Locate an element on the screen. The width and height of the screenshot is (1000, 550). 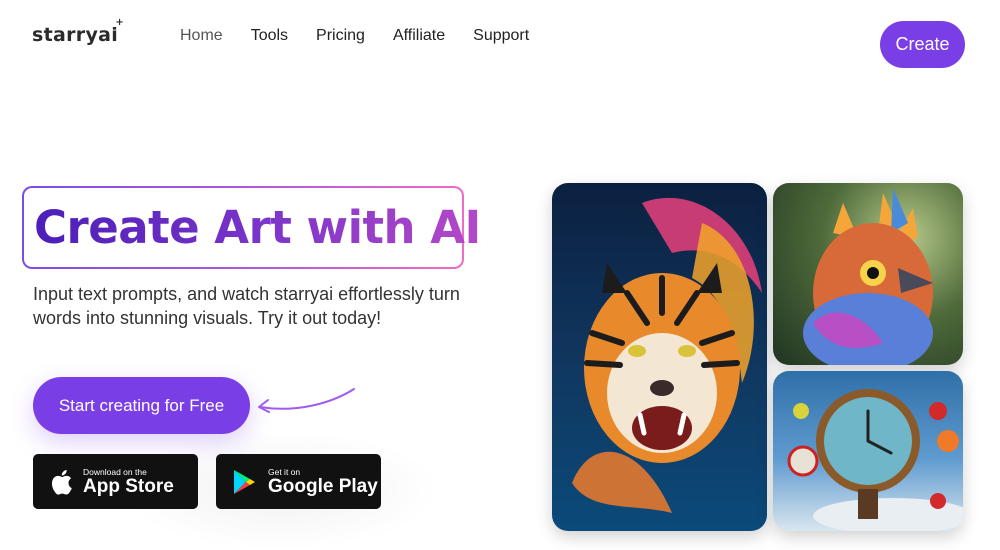
hero-title-frame: Create Art with AI is located at coordinates (251, 227).